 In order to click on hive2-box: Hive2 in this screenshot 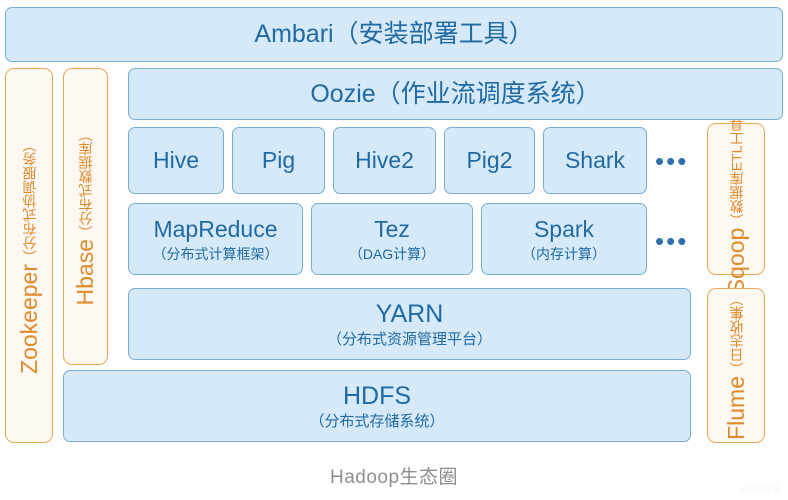, I will do `click(384, 160)`.